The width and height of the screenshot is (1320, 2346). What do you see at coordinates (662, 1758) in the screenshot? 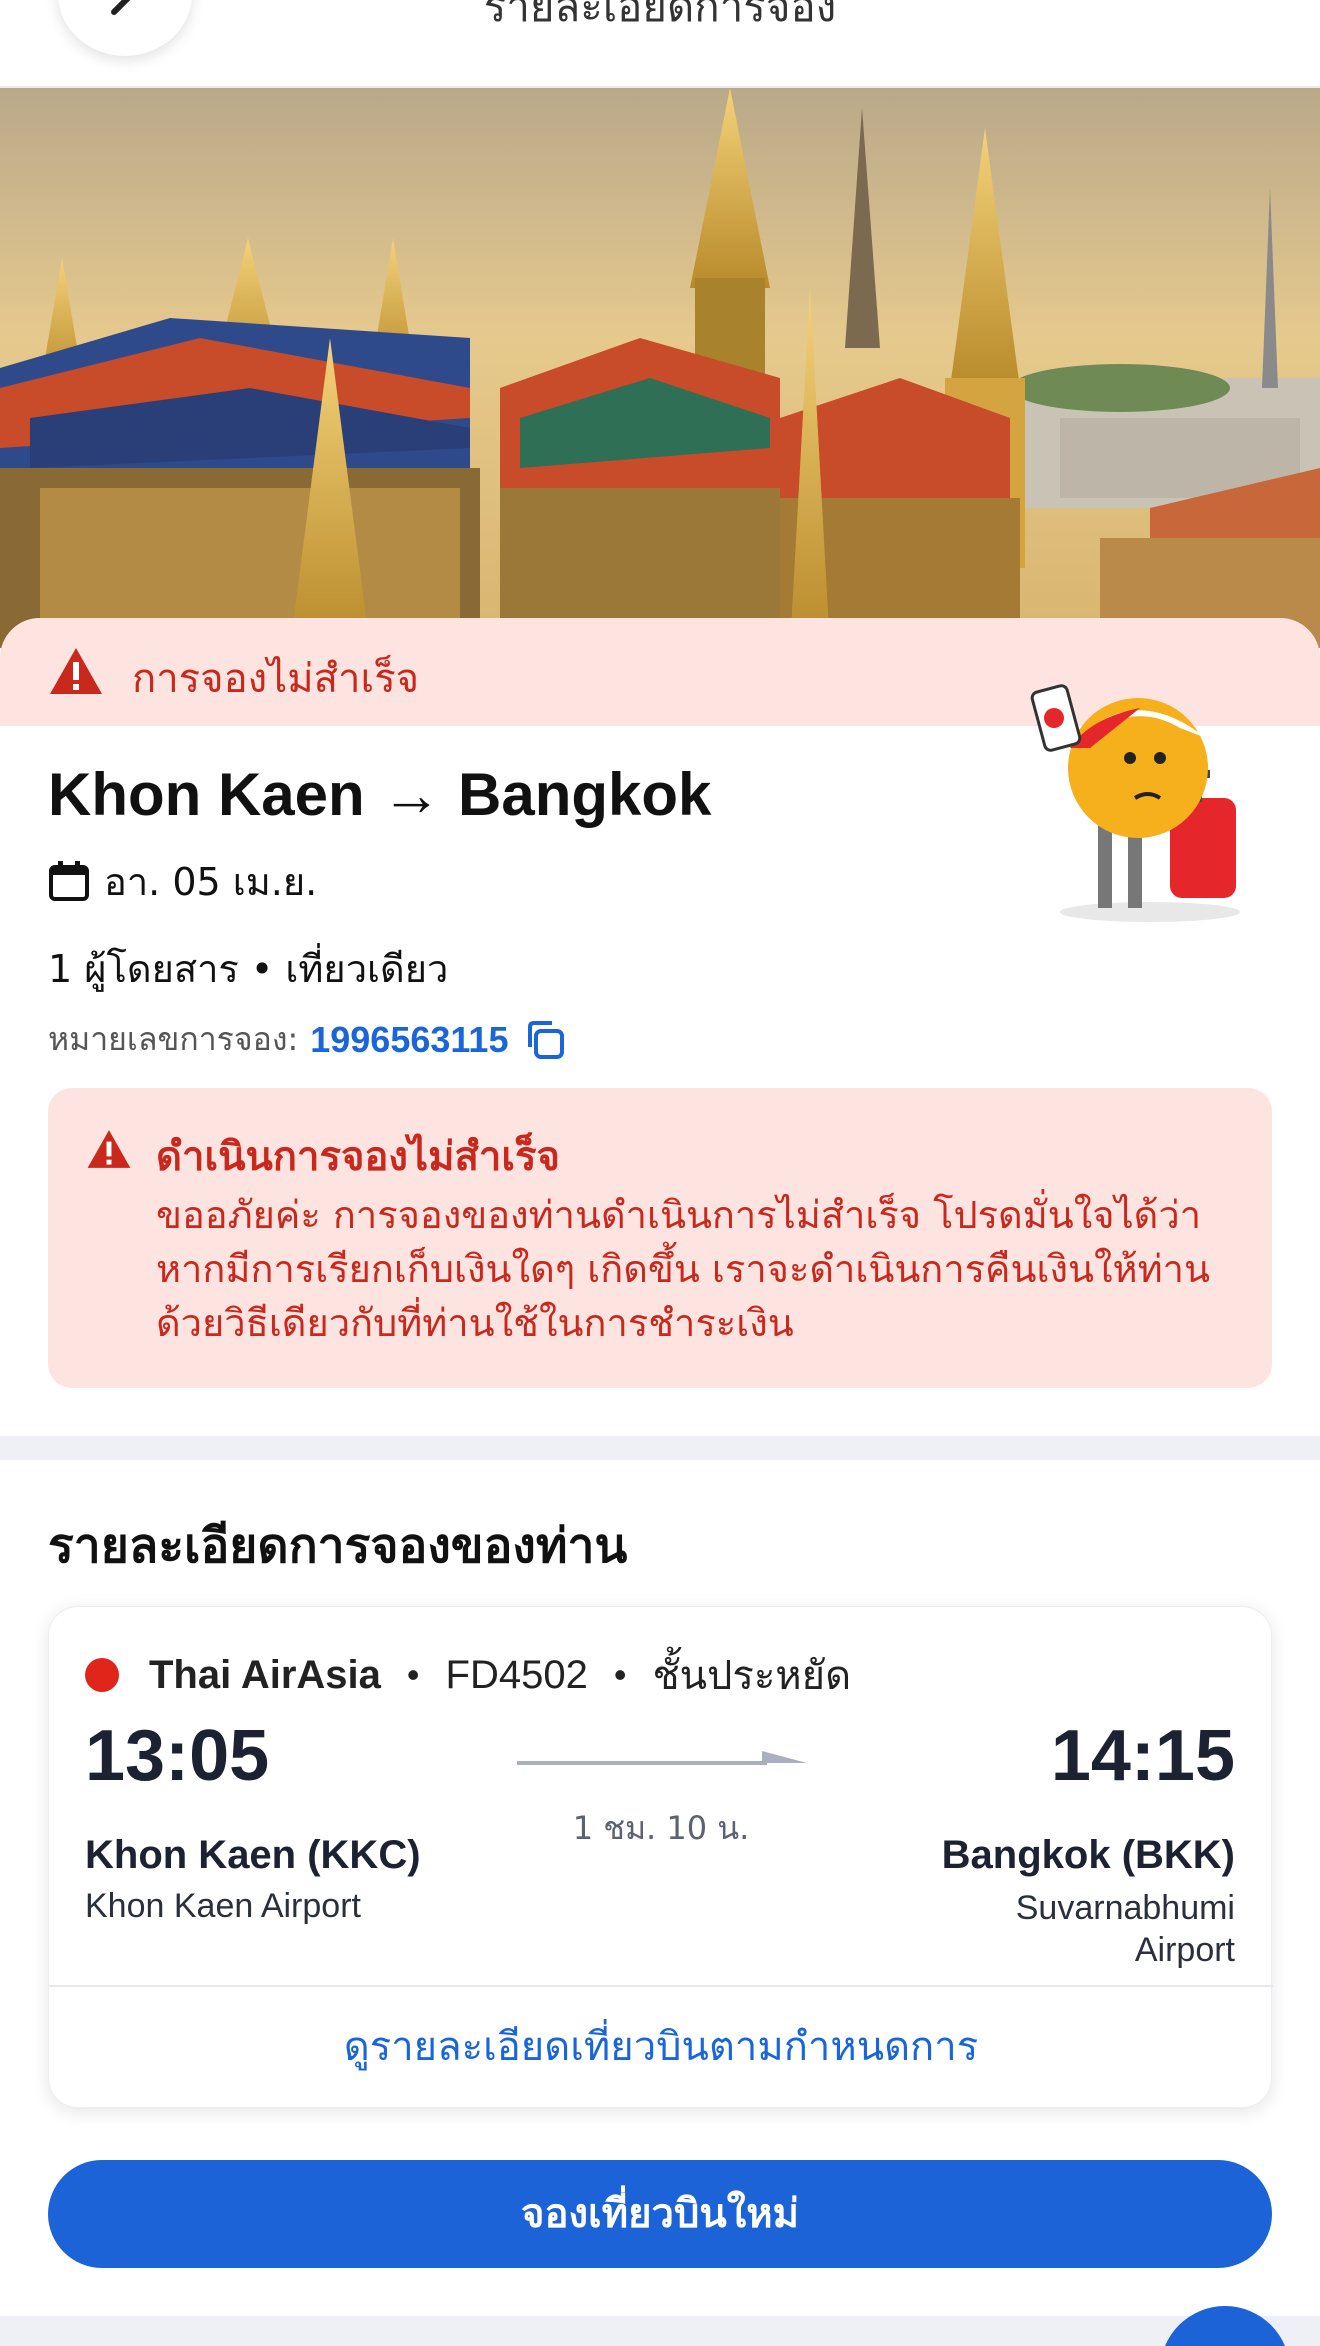
I see `flight-arrow-icon` at bounding box center [662, 1758].